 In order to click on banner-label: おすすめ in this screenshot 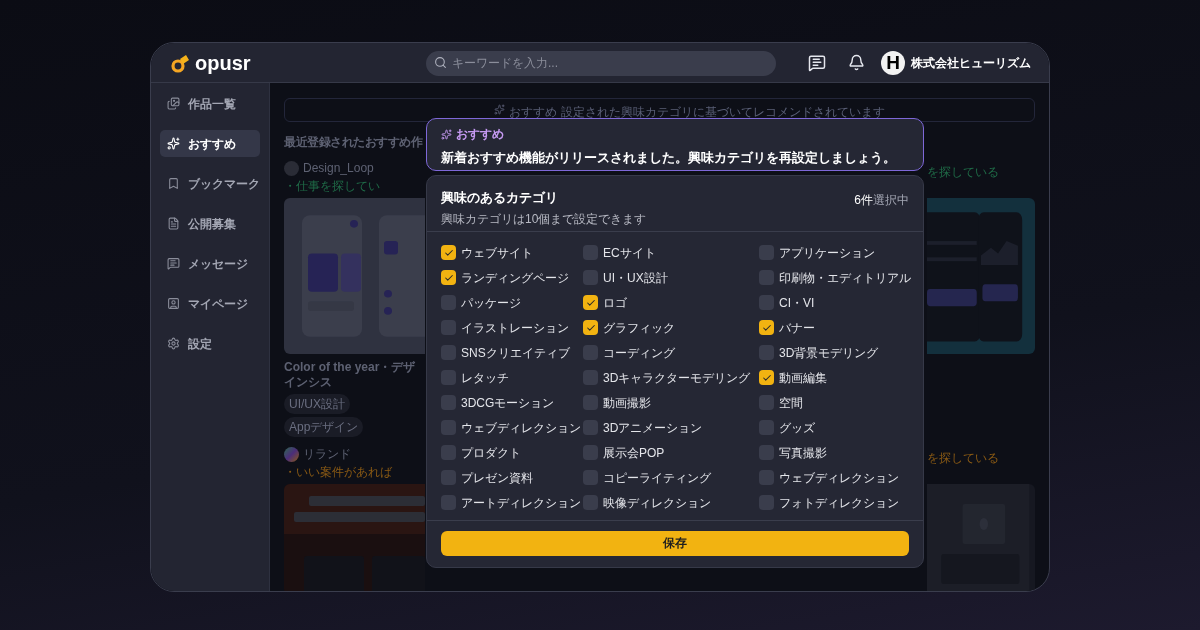, I will do `click(533, 112)`.